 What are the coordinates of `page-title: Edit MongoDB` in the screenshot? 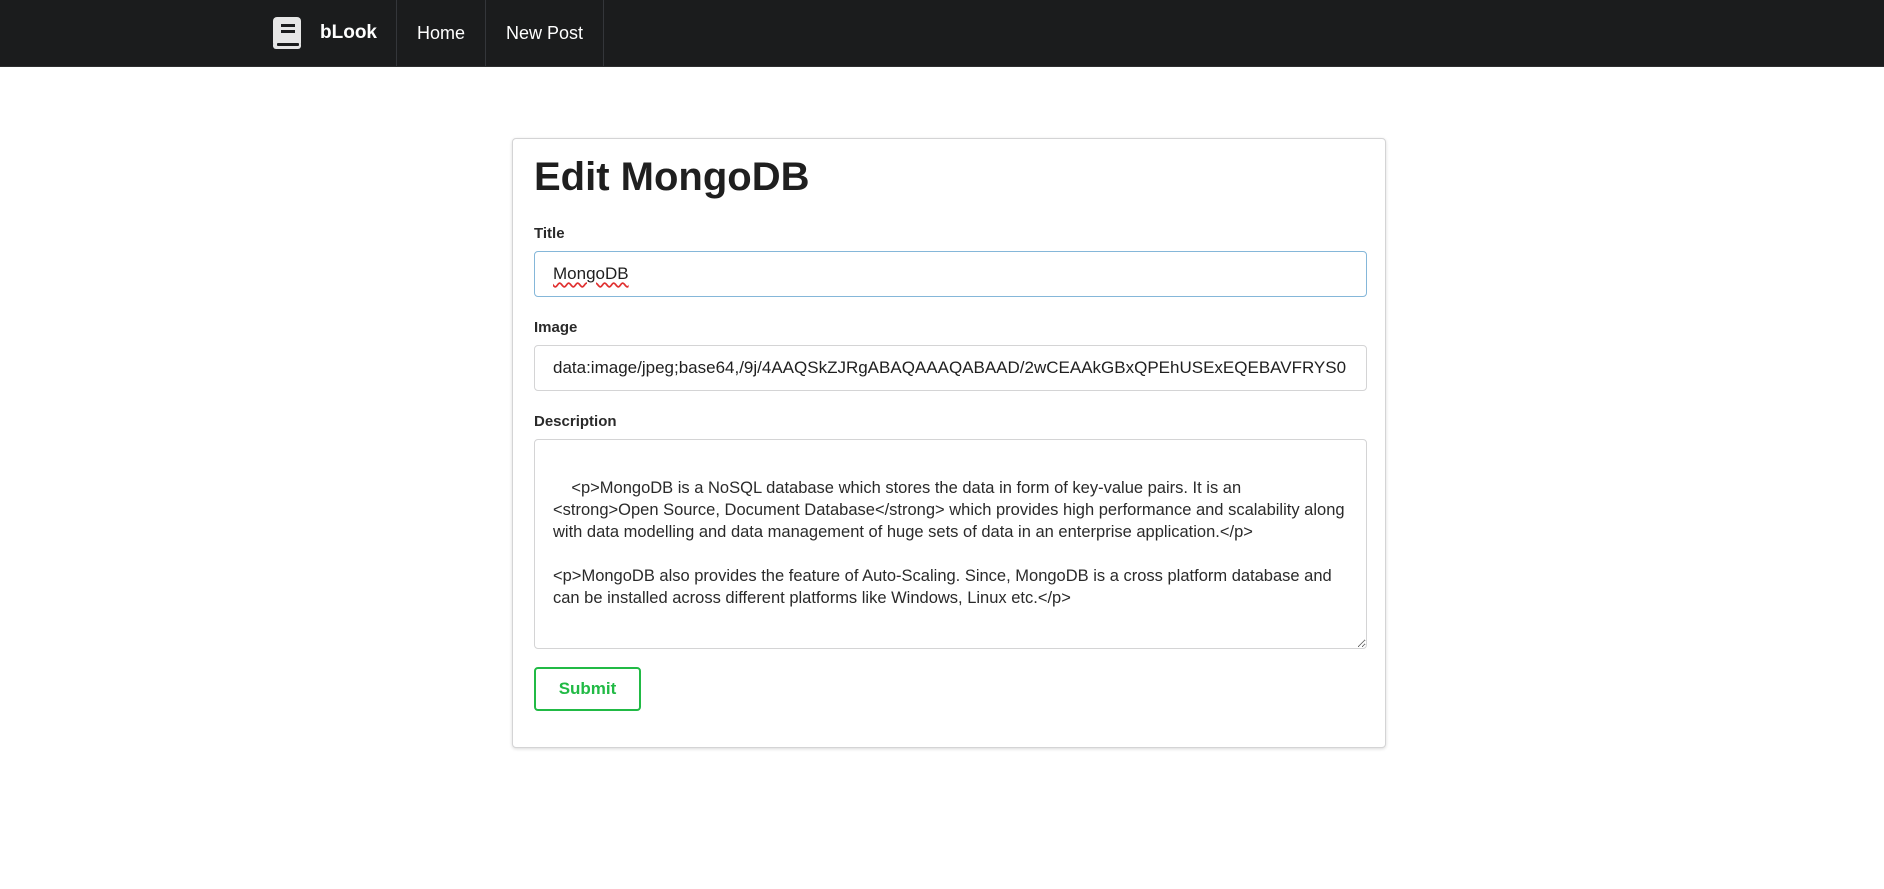 It's located at (672, 177).